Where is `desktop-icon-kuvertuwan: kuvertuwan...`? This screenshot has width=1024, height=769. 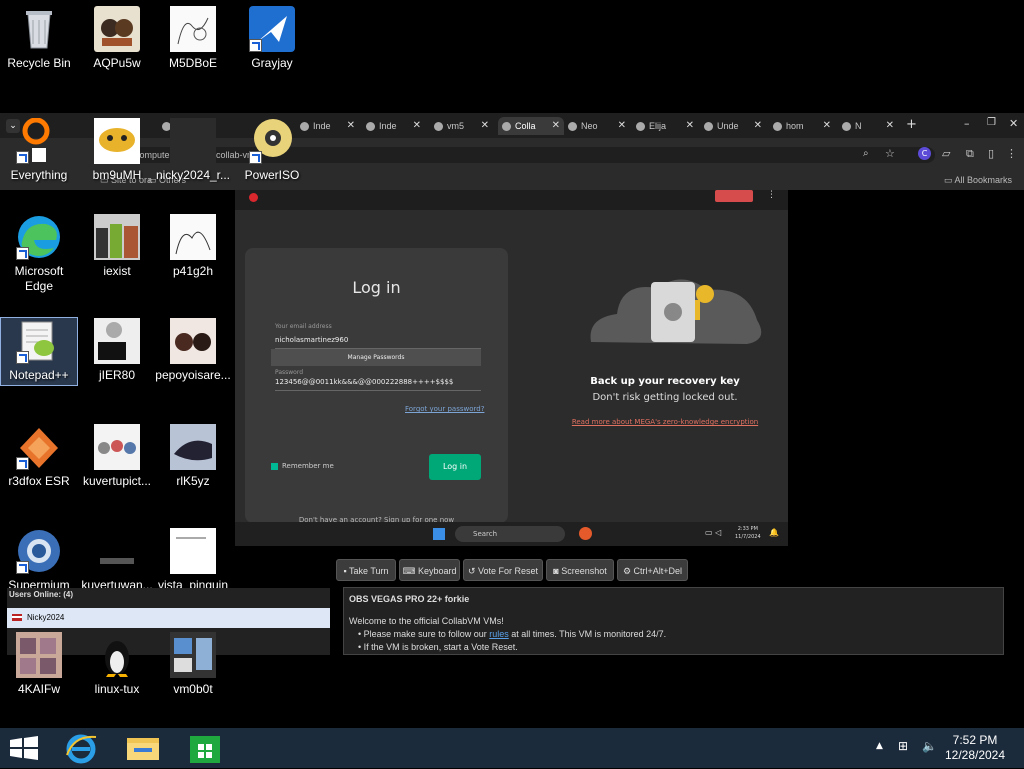
desktop-icon-kuvertuwan: kuvertuwan... is located at coordinates (117, 560).